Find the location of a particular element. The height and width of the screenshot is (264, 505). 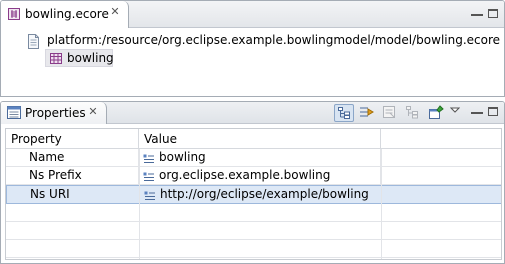

collapse-button is located at coordinates (413, 113).